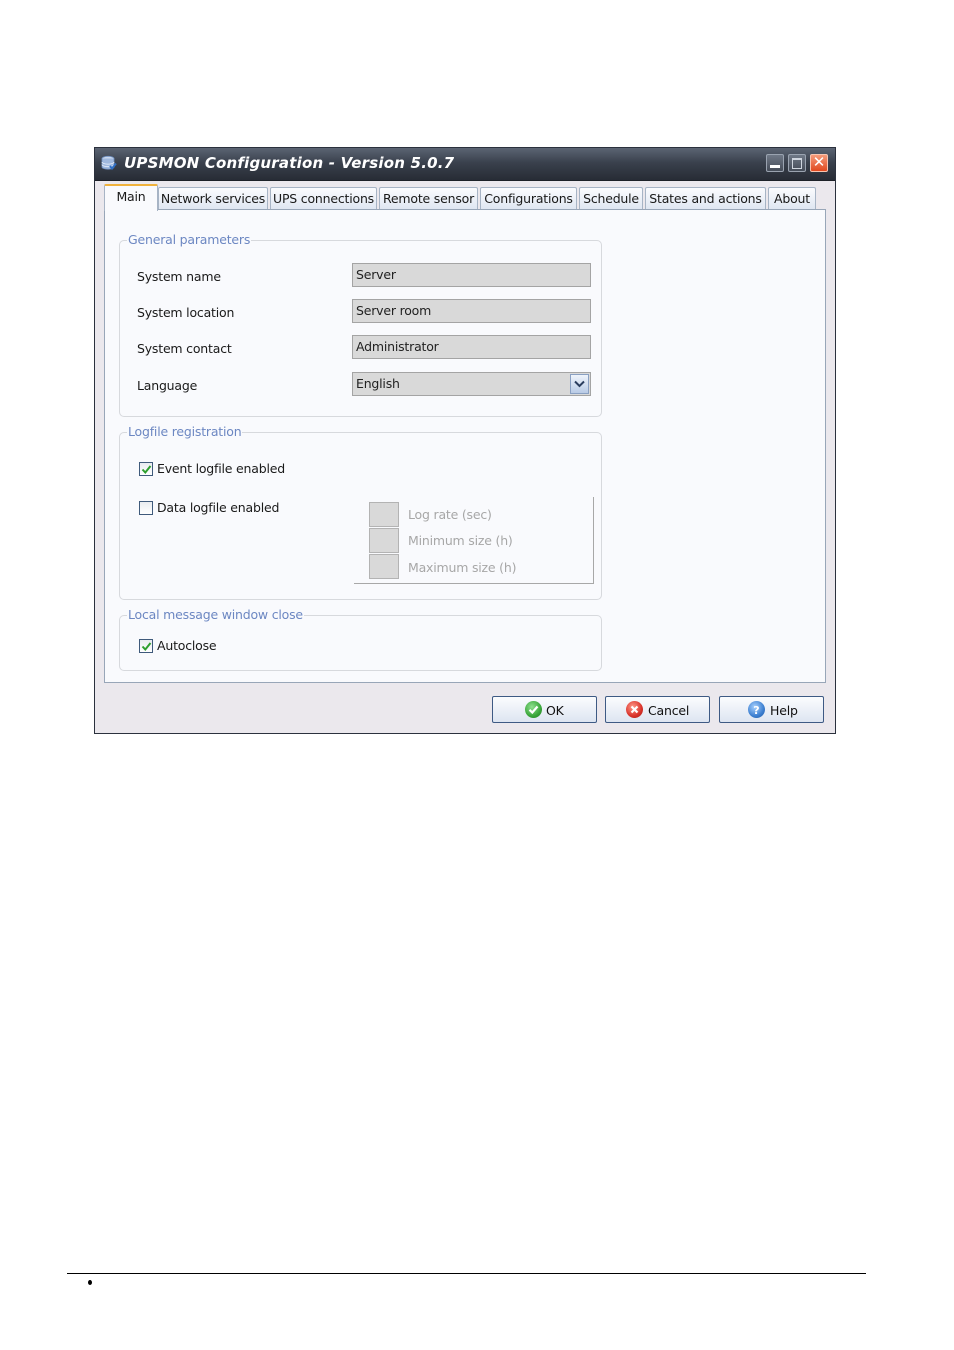 This screenshot has height=1350, width=954. What do you see at coordinates (471, 384) in the screenshot?
I see `language-select: English` at bounding box center [471, 384].